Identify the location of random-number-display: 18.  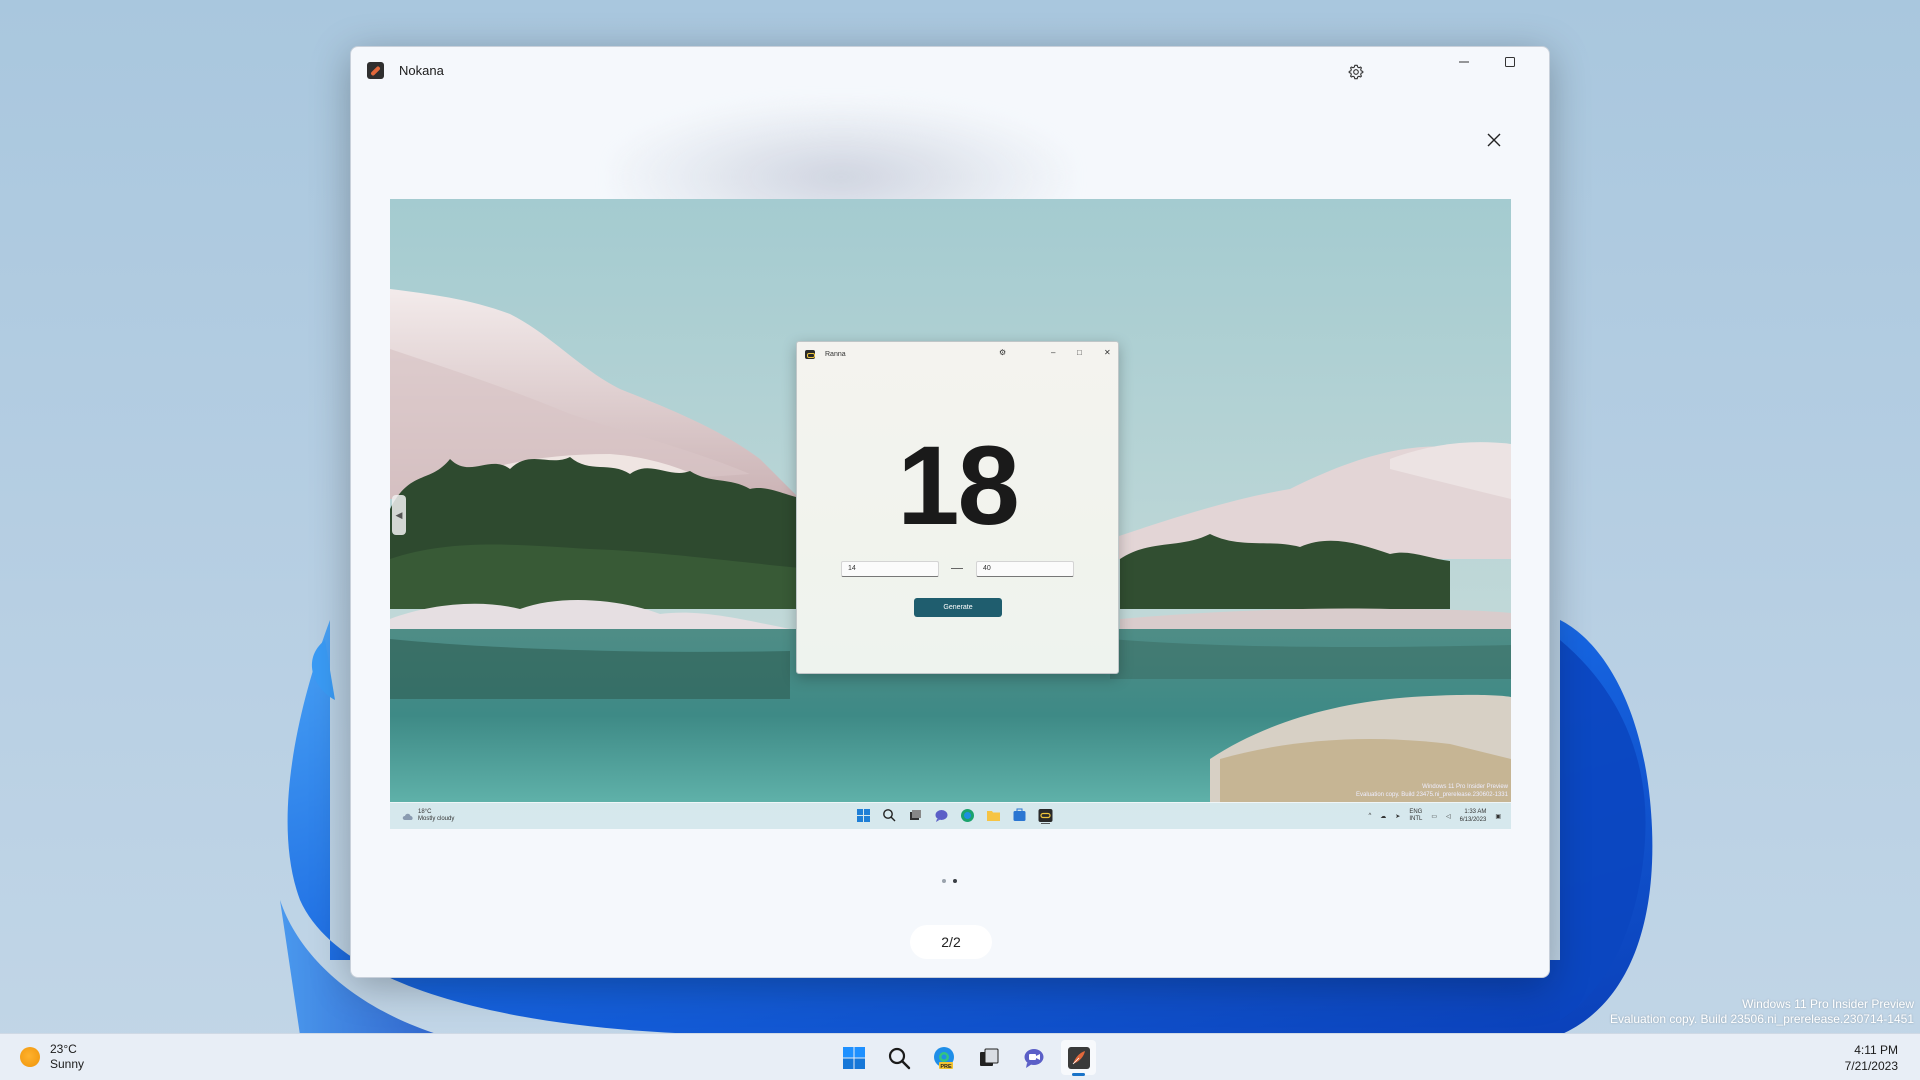
(958, 485).